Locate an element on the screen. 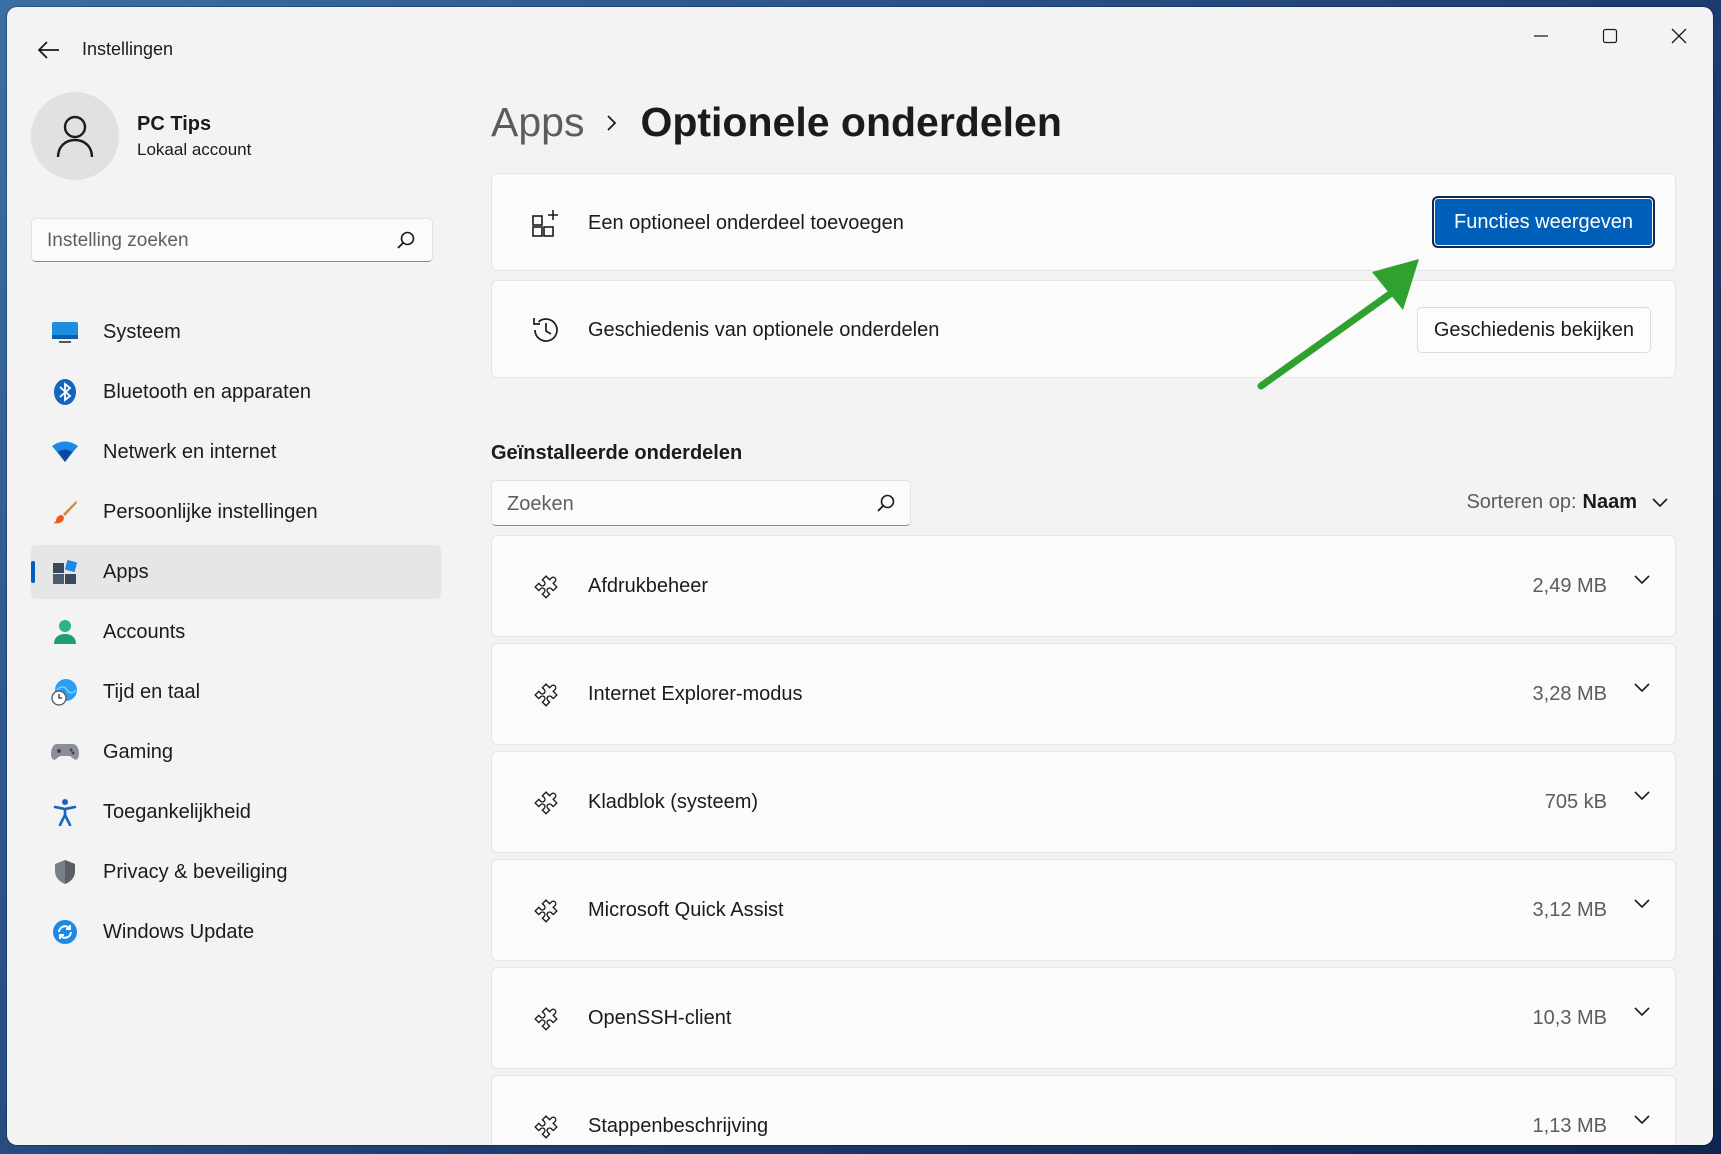  sidebar-item-tijd-taal: Tijd en taal is located at coordinates (236, 692).